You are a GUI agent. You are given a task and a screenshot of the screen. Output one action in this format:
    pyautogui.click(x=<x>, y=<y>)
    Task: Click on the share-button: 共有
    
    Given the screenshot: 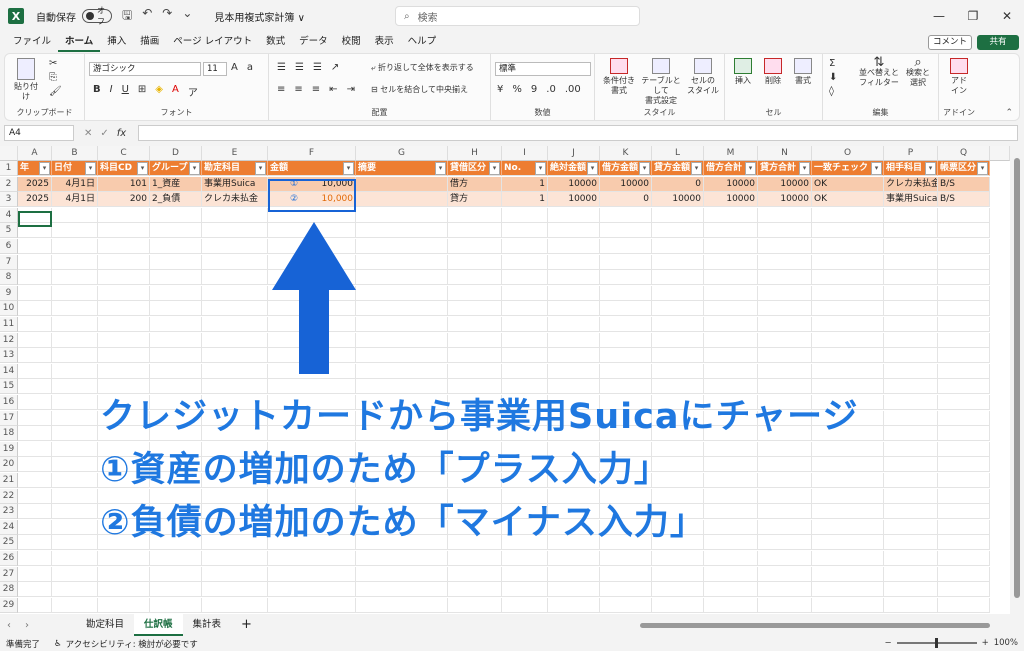 What is the action you would take?
    pyautogui.click(x=998, y=42)
    